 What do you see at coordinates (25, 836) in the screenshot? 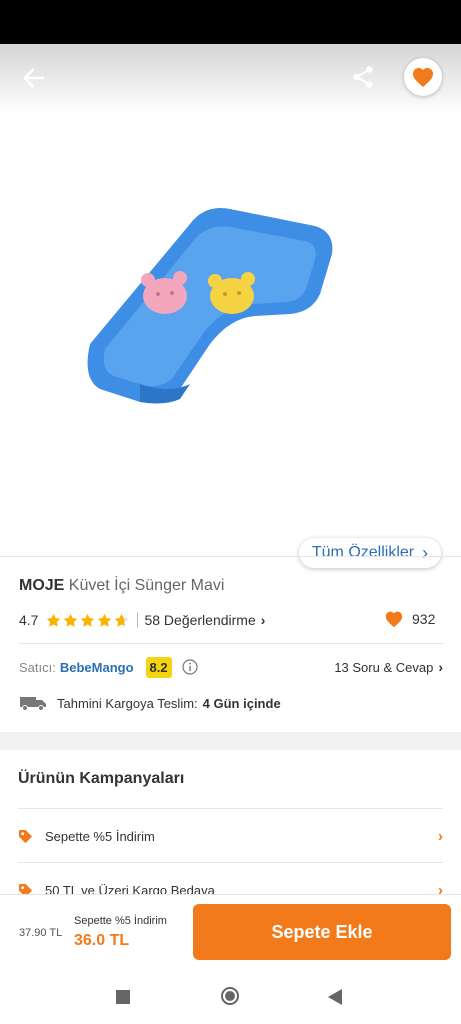
I see `tag-icon` at bounding box center [25, 836].